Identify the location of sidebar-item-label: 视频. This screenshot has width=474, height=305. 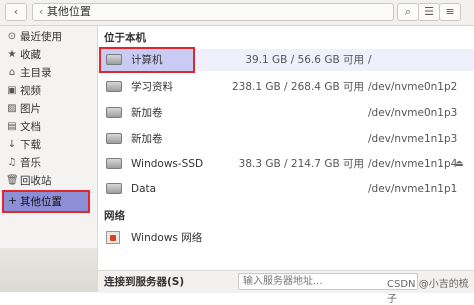
(30, 91).